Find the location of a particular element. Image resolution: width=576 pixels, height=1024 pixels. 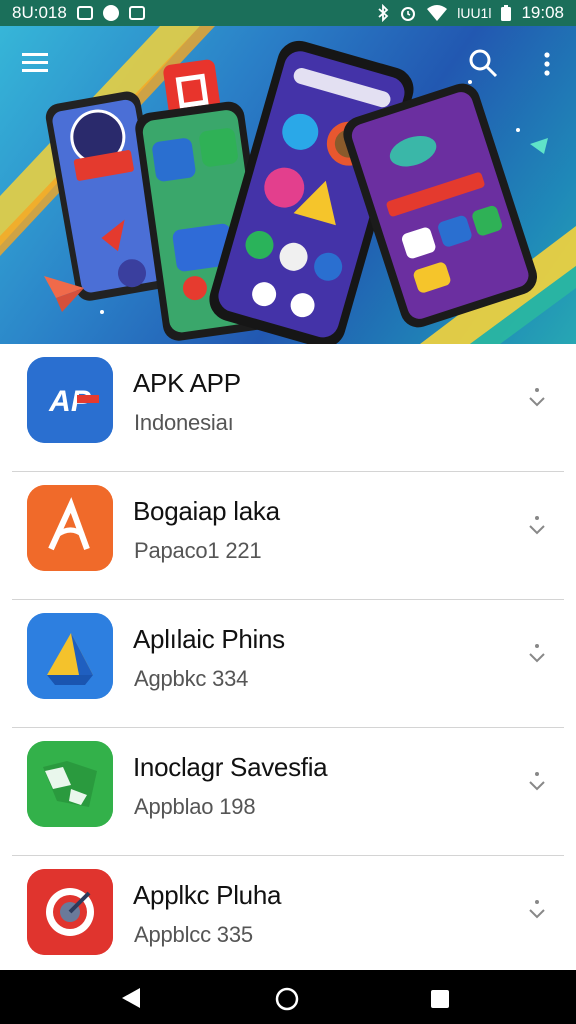

status-bar-right: lUU1l 19:08 is located at coordinates (470, 13).